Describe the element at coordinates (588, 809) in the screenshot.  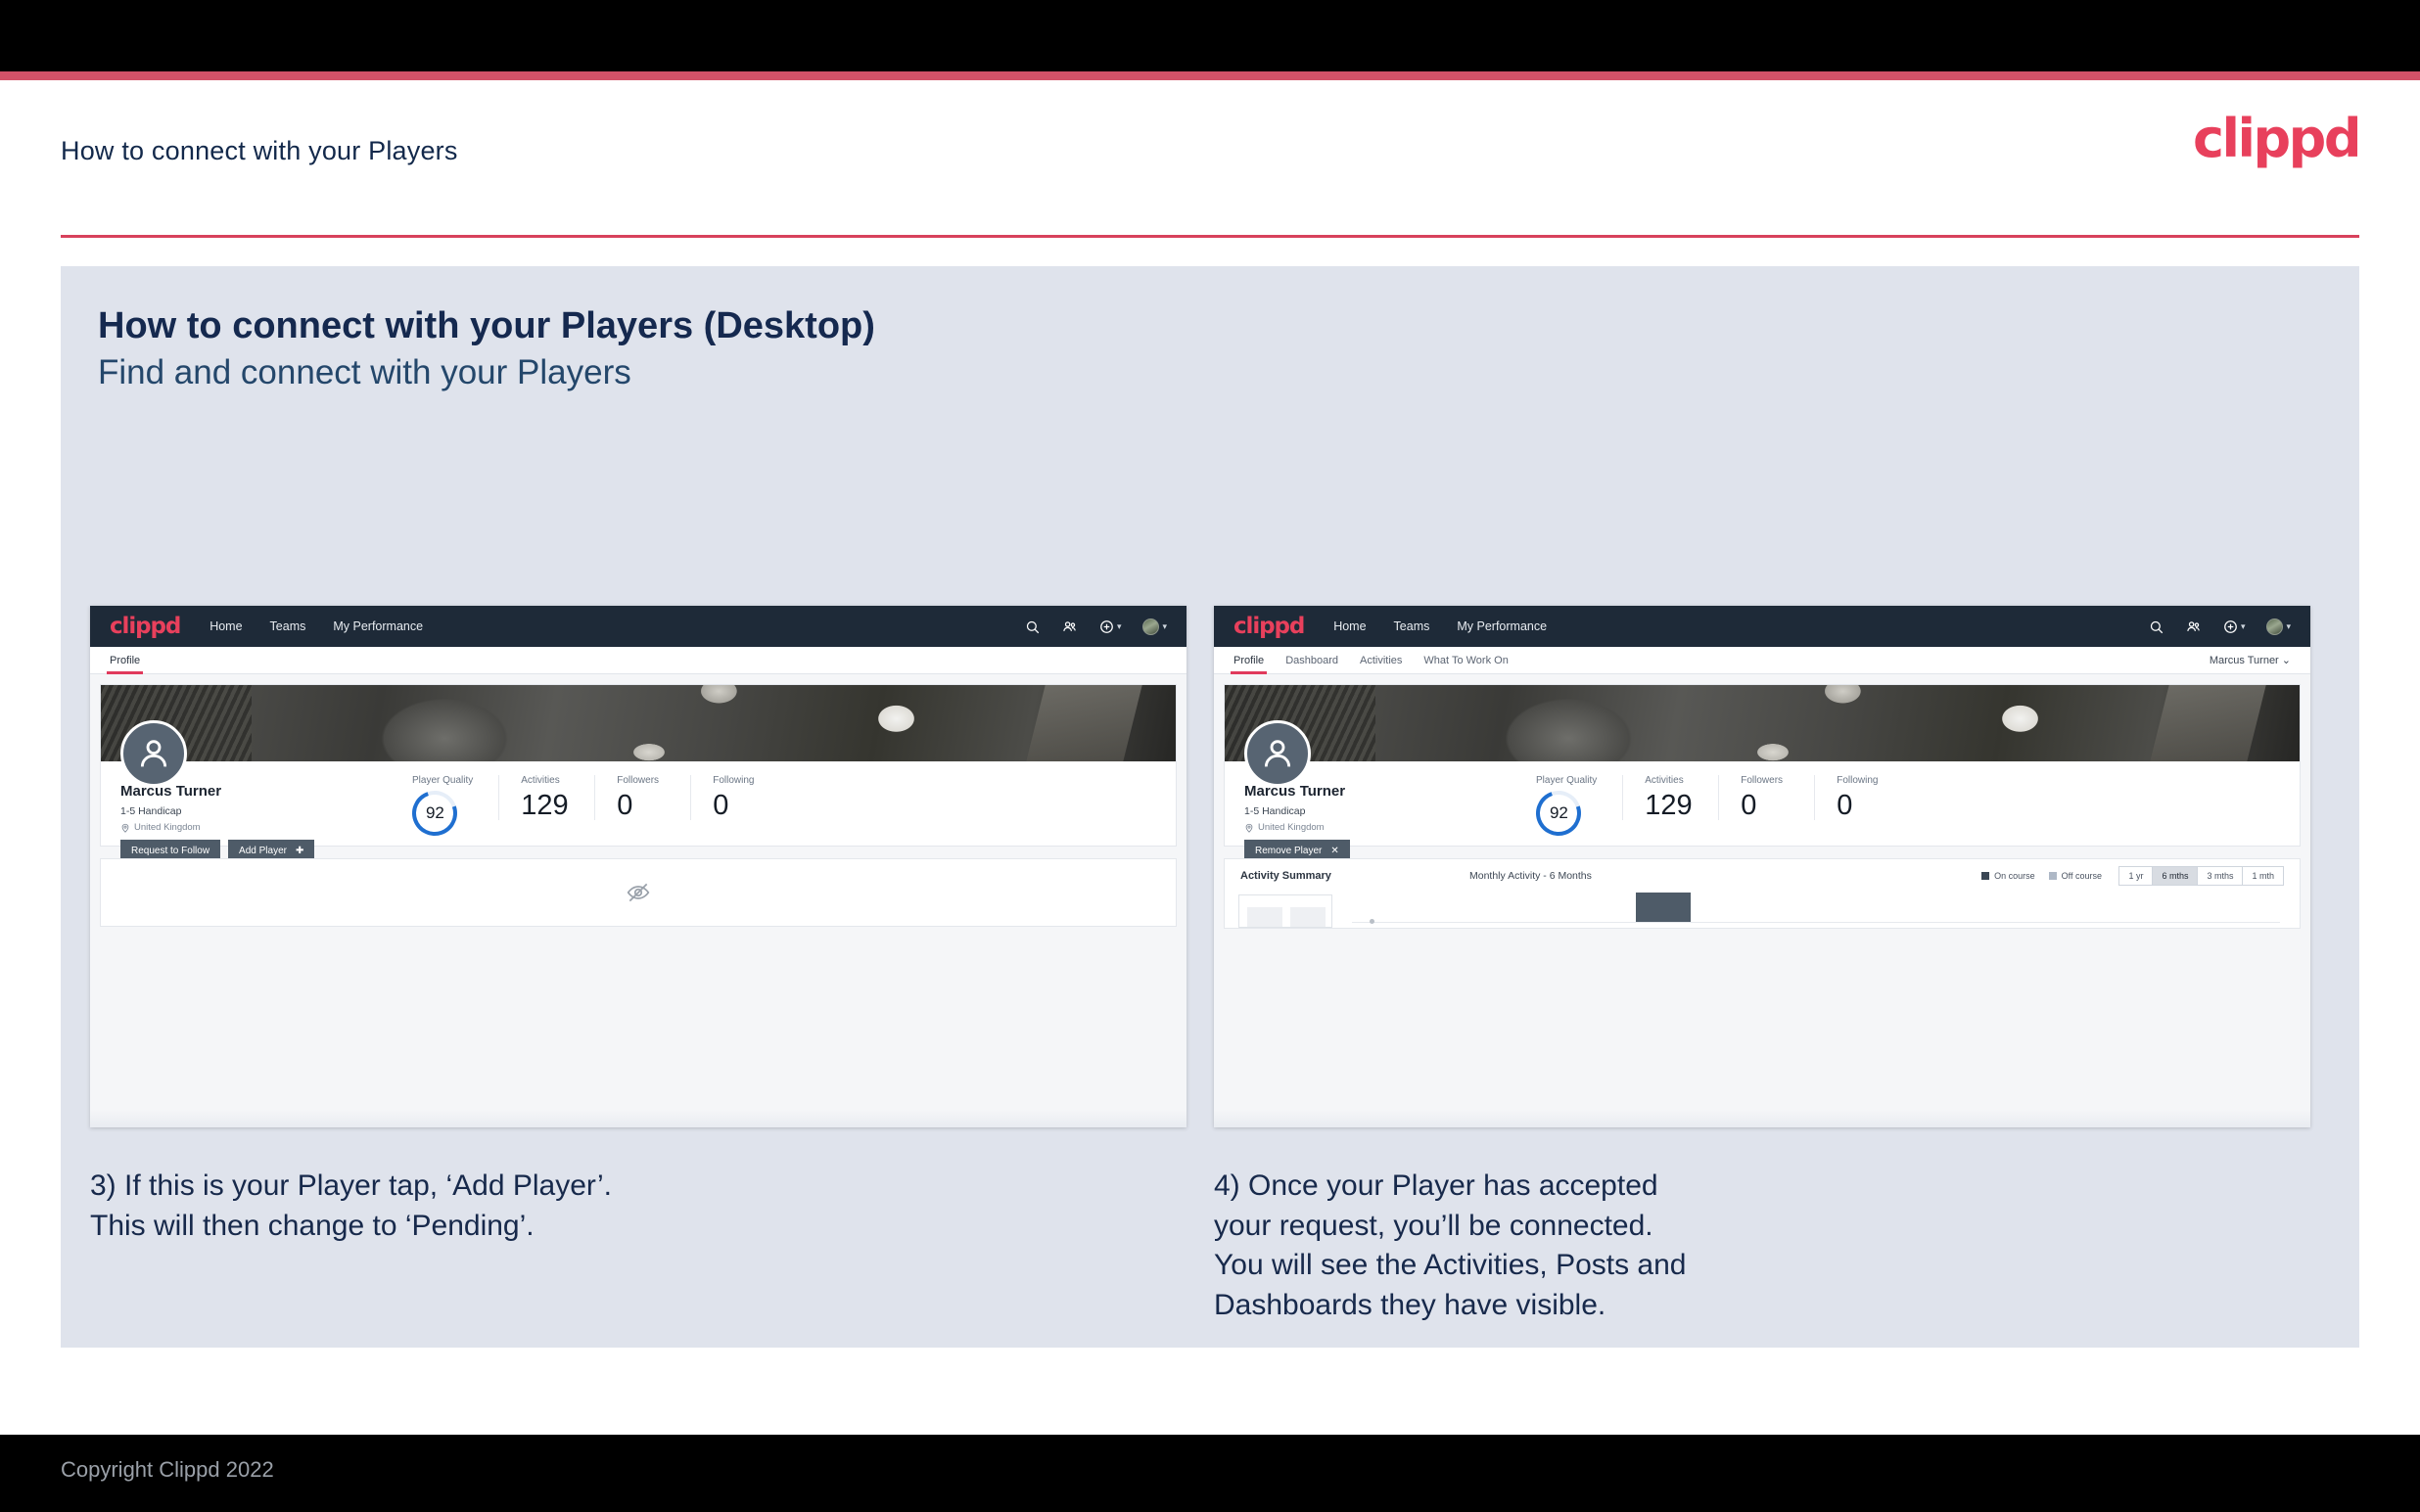
I see `profile-stats-left: Player Quality 92 Activities 129 Followe` at that location.